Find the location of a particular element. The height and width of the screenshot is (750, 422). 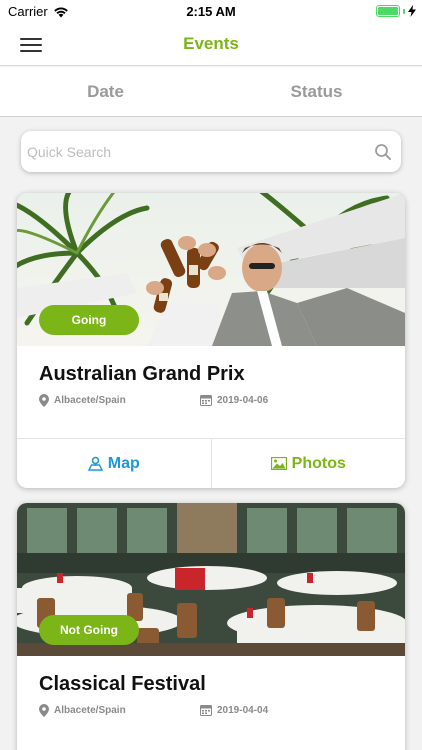

status-bar: Carrier 2:15 AM is located at coordinates (211, 11).